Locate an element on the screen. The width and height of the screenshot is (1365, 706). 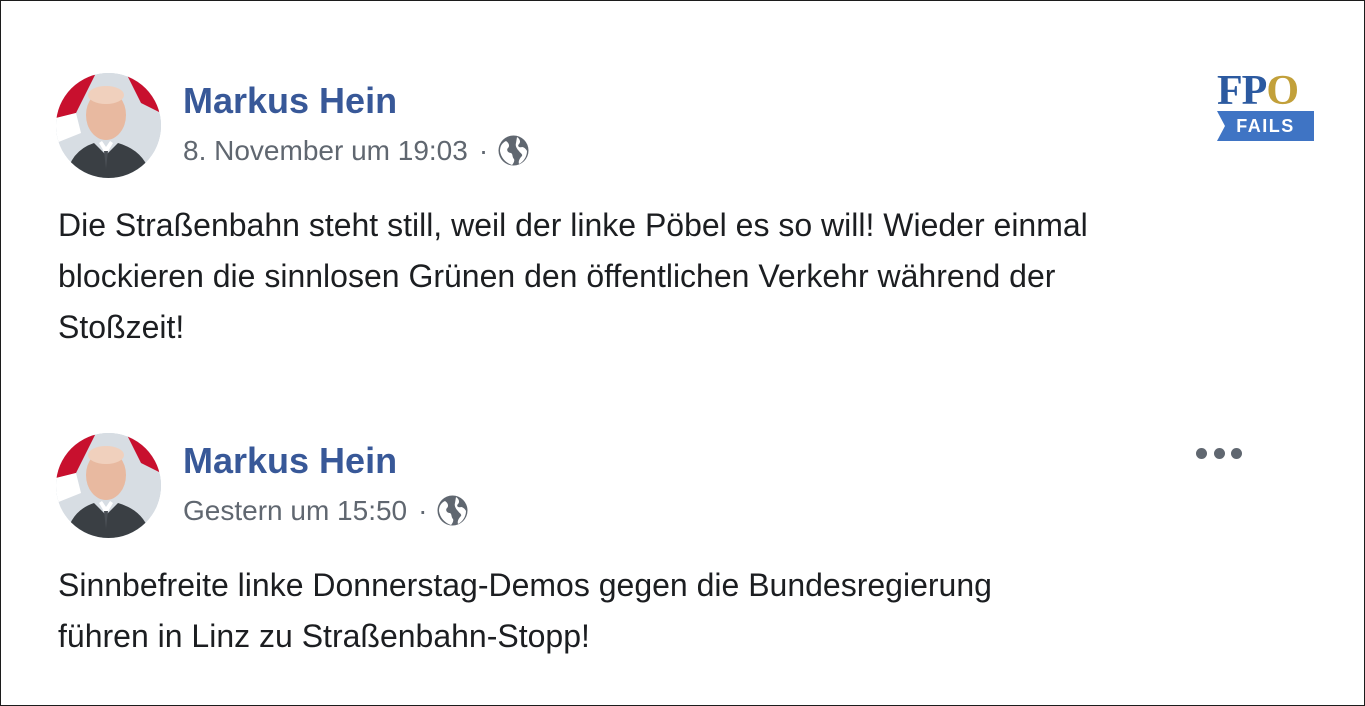
logo-banner: FAILS is located at coordinates (1265, 126).